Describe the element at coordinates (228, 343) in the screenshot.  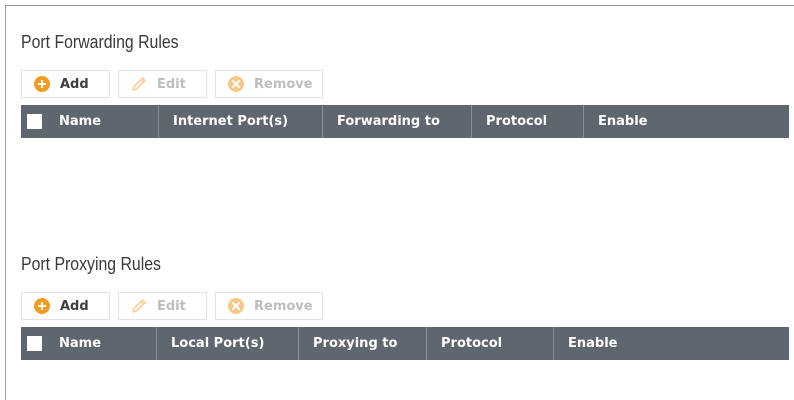
I see `column-header-local-ports: Local Port(s)` at that location.